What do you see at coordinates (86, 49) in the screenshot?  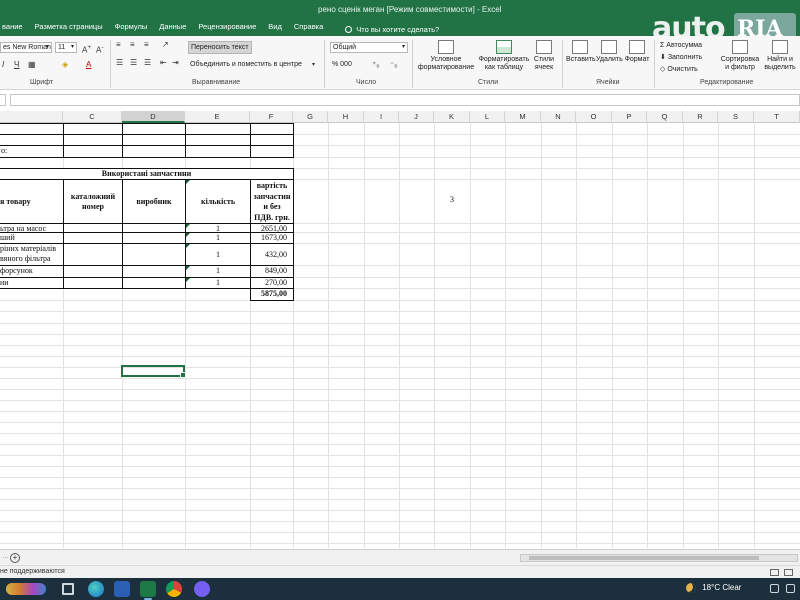 I see `increase-font-icon: A+` at bounding box center [86, 49].